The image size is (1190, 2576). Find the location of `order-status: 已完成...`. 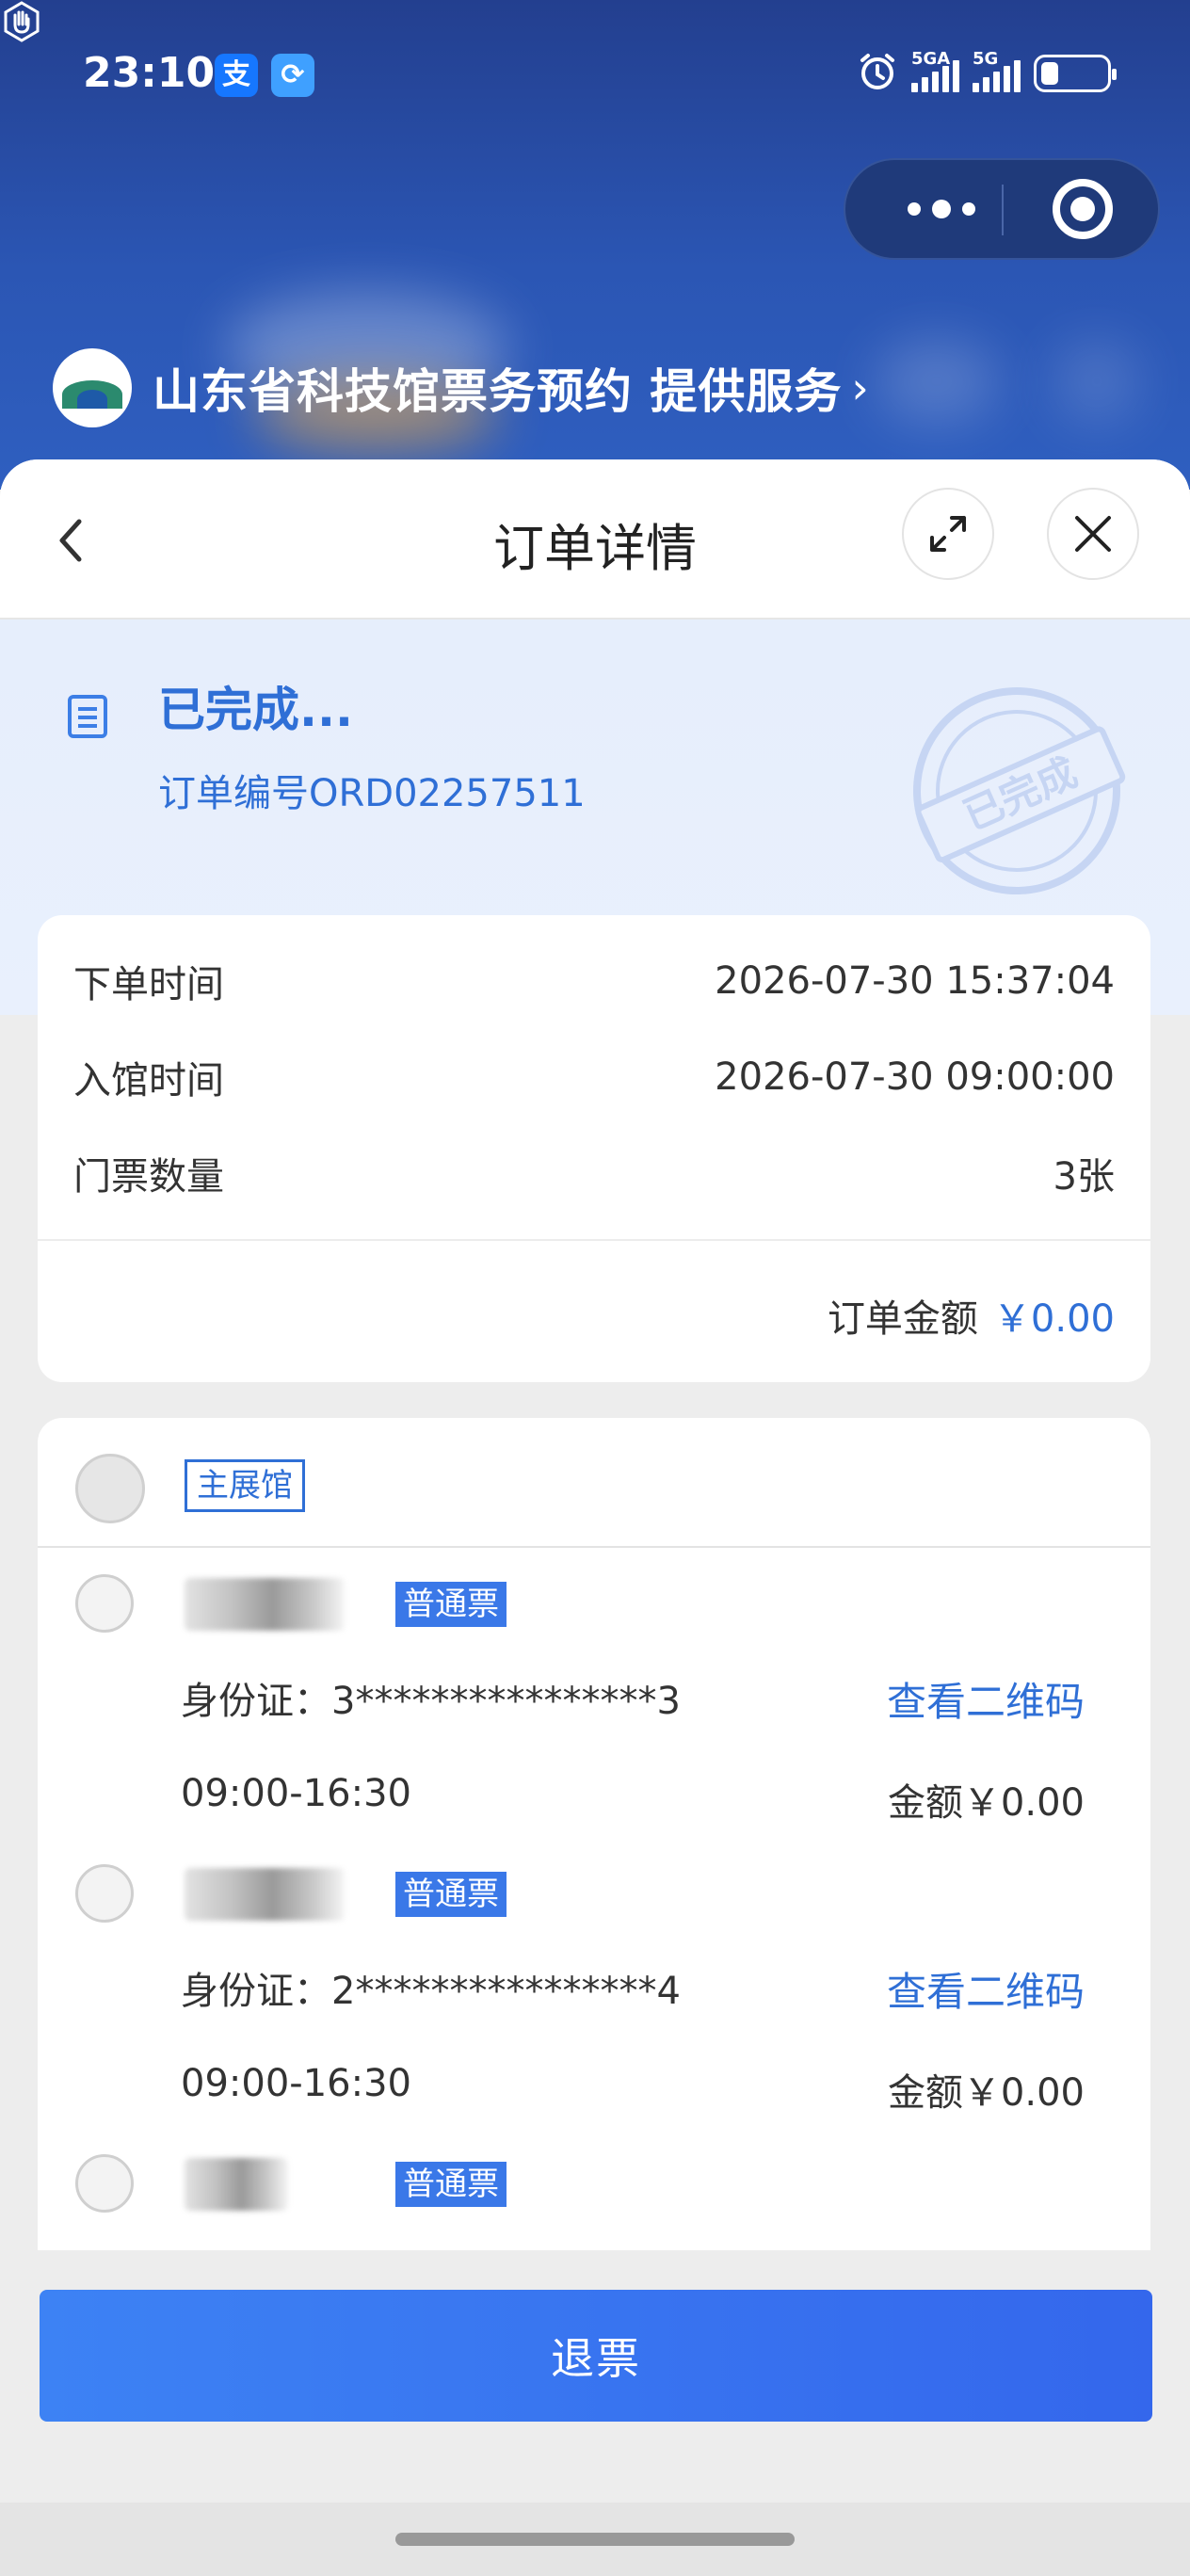

order-status: 已完成... is located at coordinates (255, 710).